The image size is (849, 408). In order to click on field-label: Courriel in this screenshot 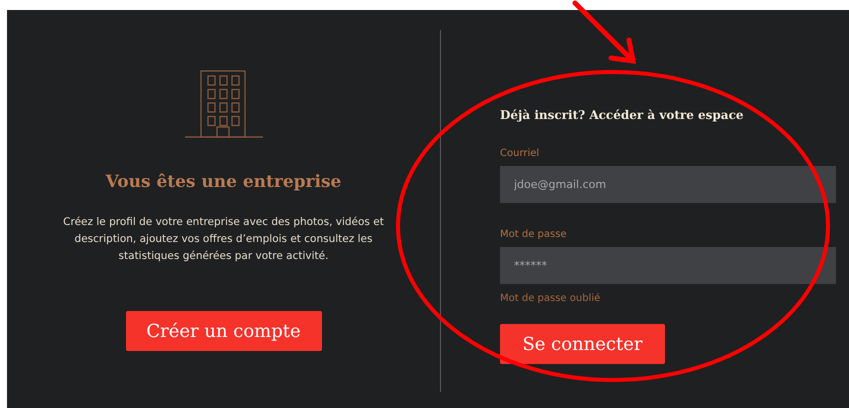, I will do `click(520, 154)`.